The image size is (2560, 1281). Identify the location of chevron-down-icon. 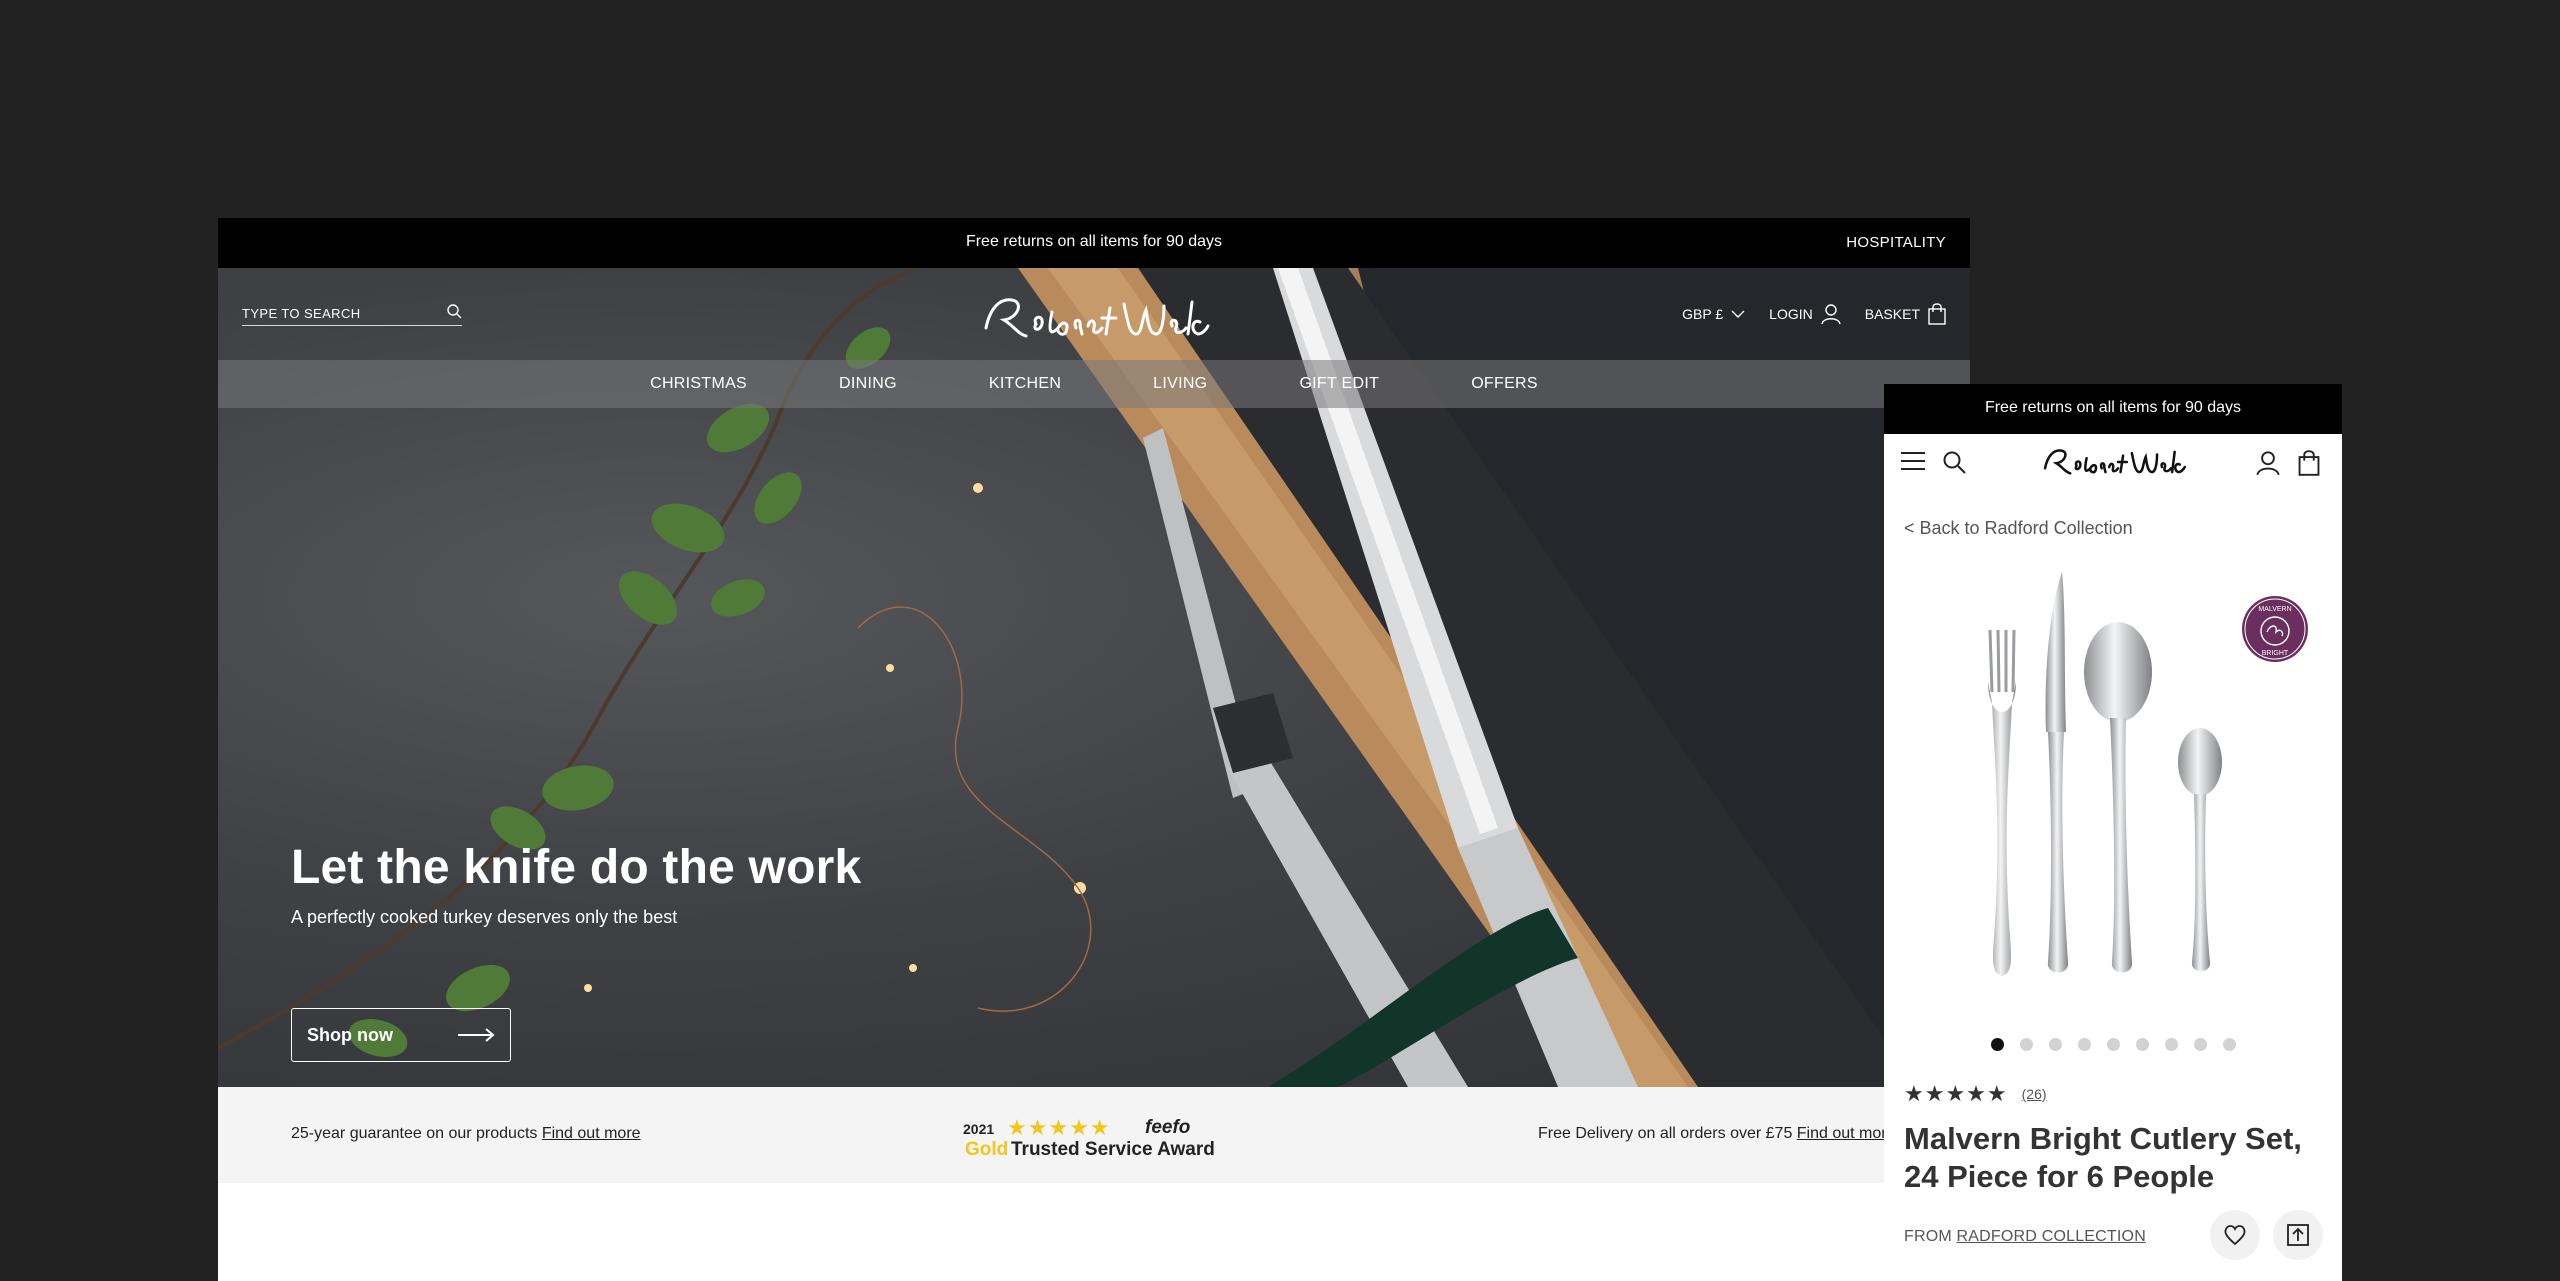
(1738, 314).